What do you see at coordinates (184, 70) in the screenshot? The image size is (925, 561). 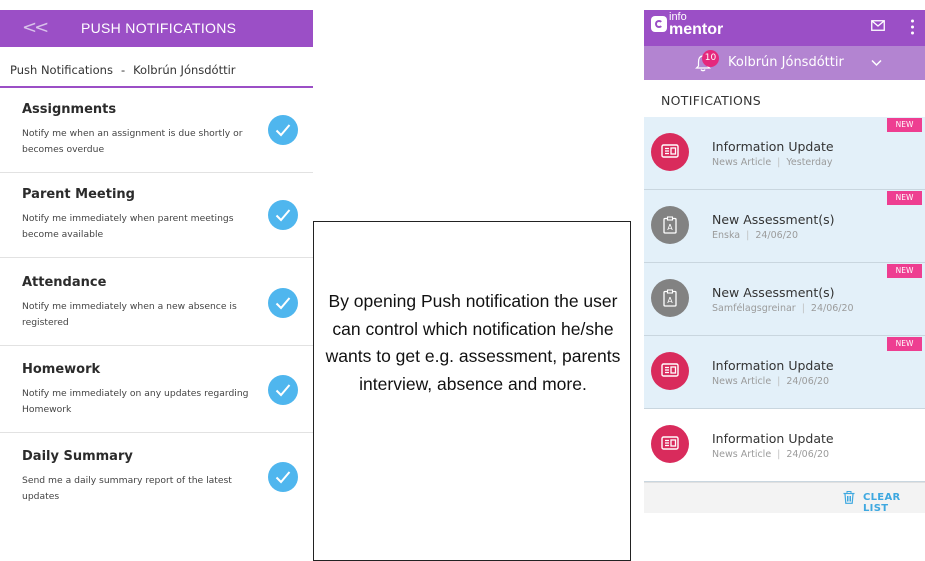 I see `breadcrumb-user: Kolbrún Jónsdóttir` at bounding box center [184, 70].